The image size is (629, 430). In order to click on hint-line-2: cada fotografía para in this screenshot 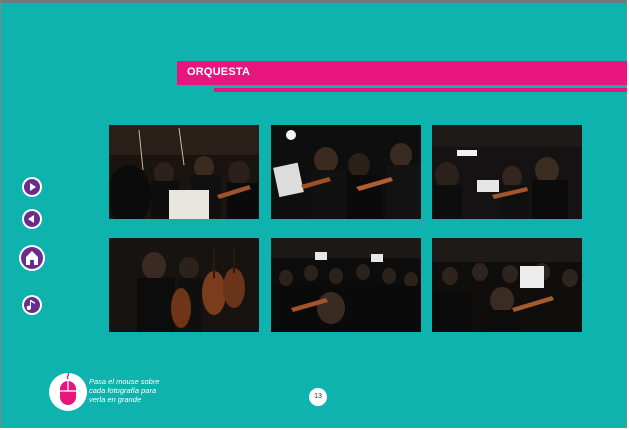, I will do `click(123, 390)`.